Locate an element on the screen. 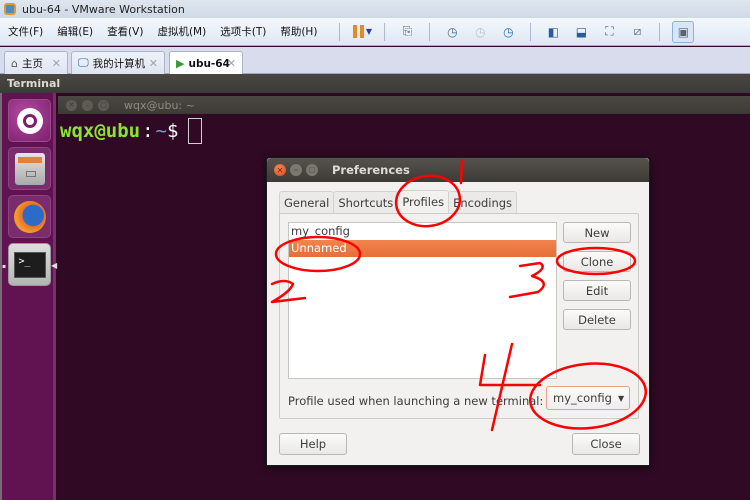 The width and height of the screenshot is (750, 500). profile-row-my-config: my_config is located at coordinates (422, 231).